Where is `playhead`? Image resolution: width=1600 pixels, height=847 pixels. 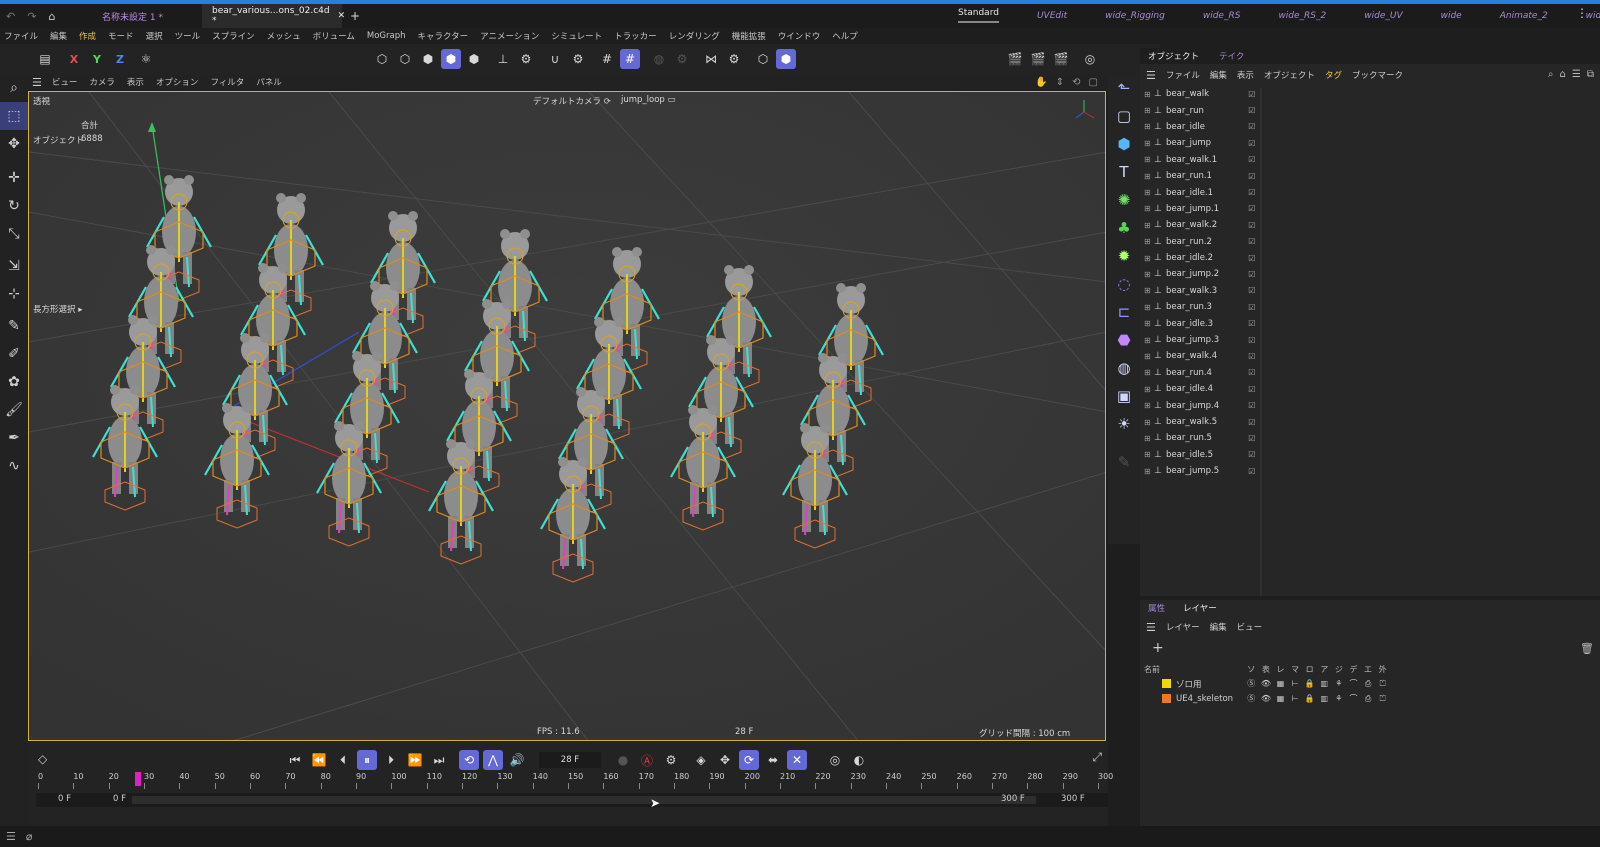
playhead is located at coordinates (137, 779).